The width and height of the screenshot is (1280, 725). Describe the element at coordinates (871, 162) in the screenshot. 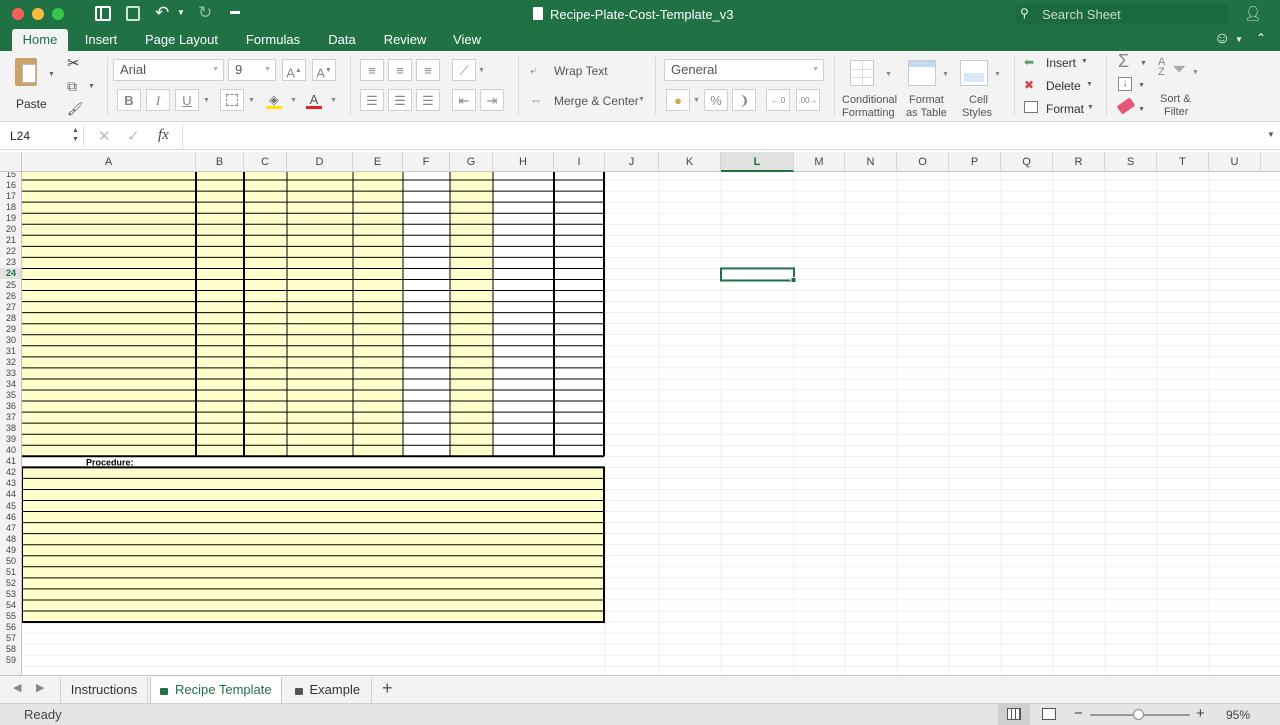

I see `column-header-n: N` at that location.